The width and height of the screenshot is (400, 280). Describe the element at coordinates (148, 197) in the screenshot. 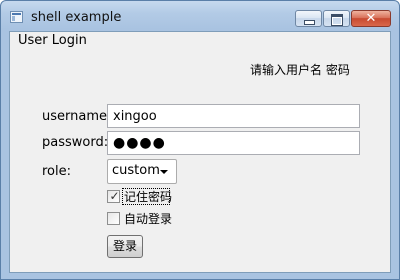

I see `remember-password-label: 记住密码` at that location.